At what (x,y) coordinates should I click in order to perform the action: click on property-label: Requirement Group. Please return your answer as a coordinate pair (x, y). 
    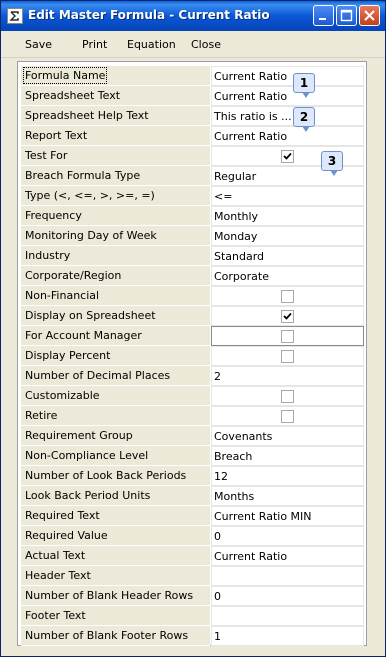
    Looking at the image, I should click on (115, 436).